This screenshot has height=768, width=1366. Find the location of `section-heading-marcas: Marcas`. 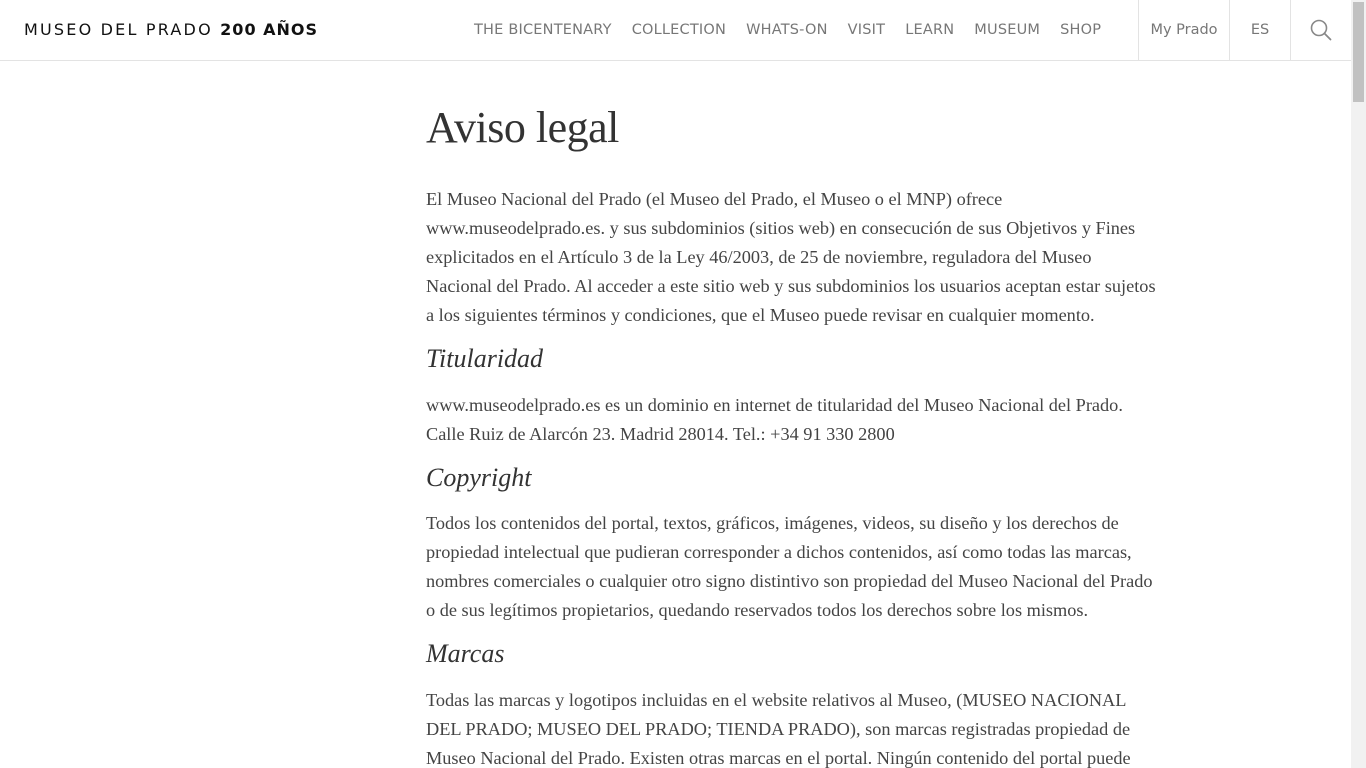

section-heading-marcas: Marcas is located at coordinates (465, 653).